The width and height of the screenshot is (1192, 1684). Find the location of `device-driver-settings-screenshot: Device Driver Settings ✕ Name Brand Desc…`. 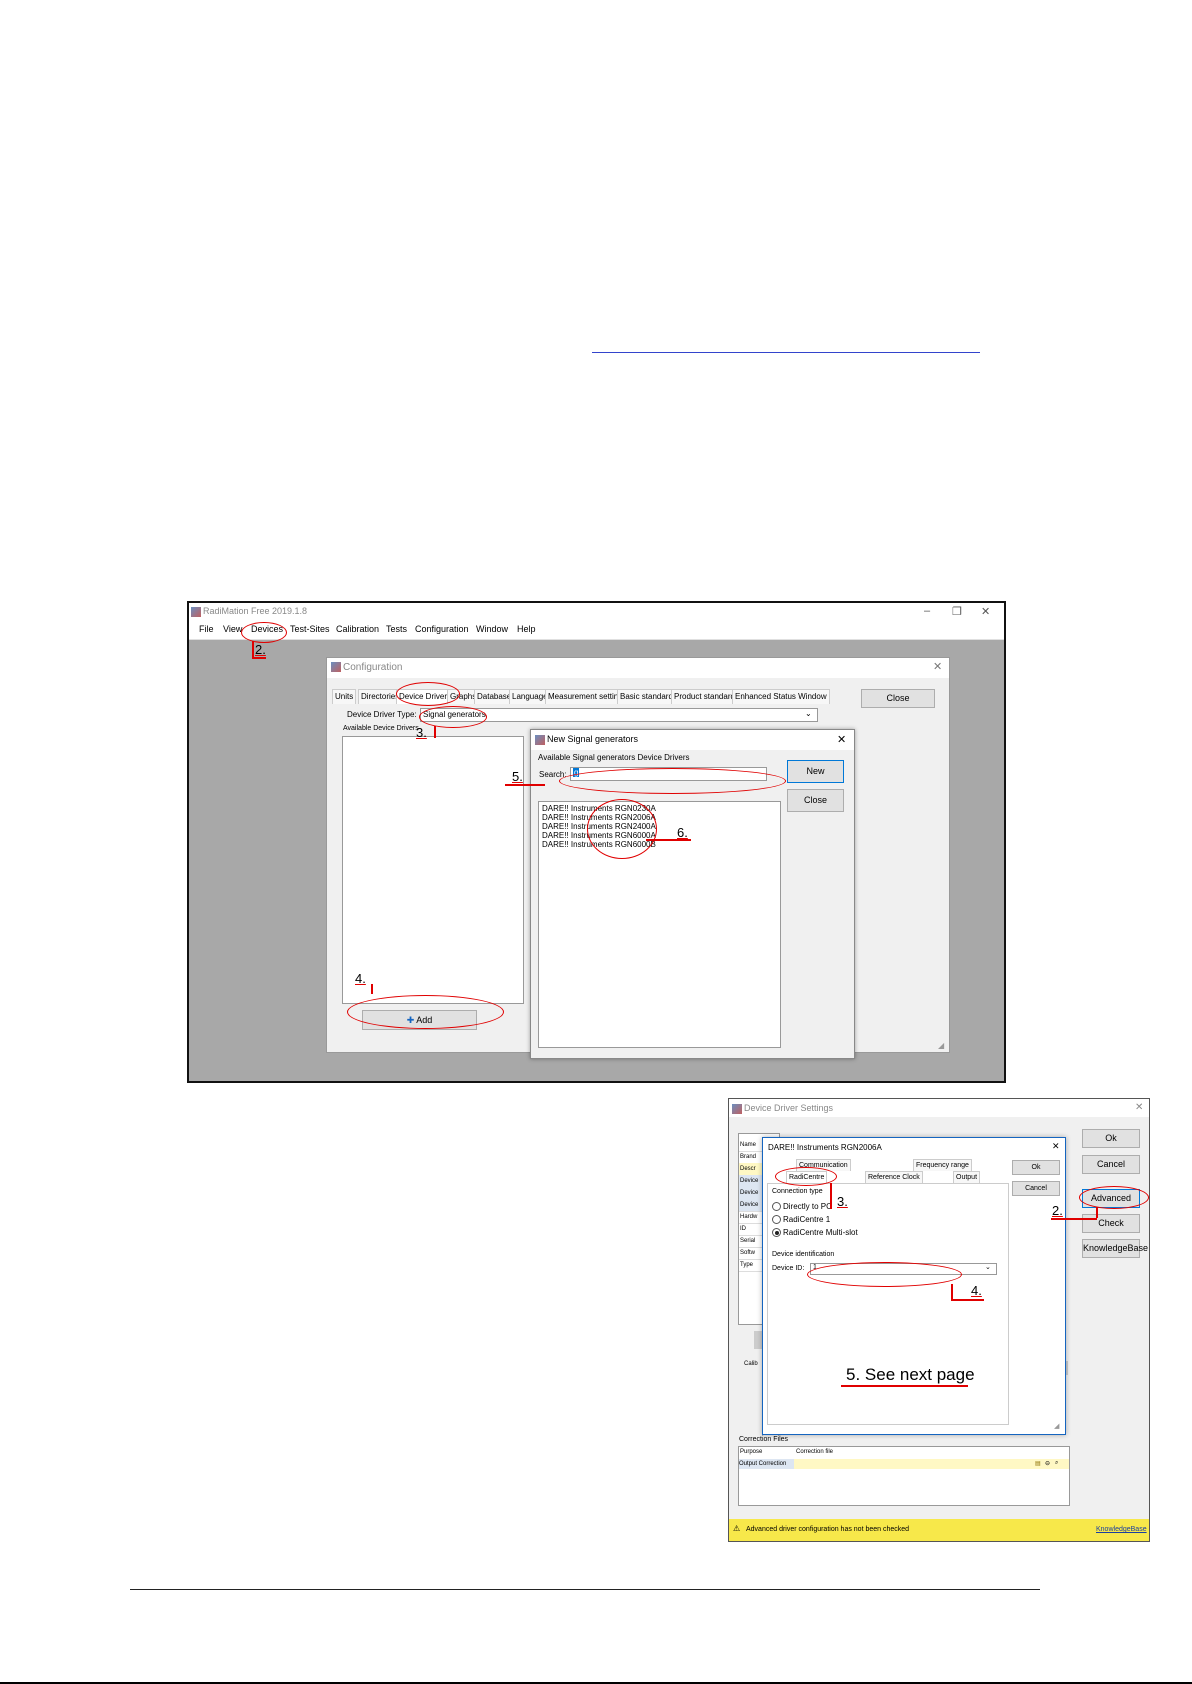

device-driver-settings-screenshot: Device Driver Settings ✕ Name Brand Desc… is located at coordinates (939, 1320).